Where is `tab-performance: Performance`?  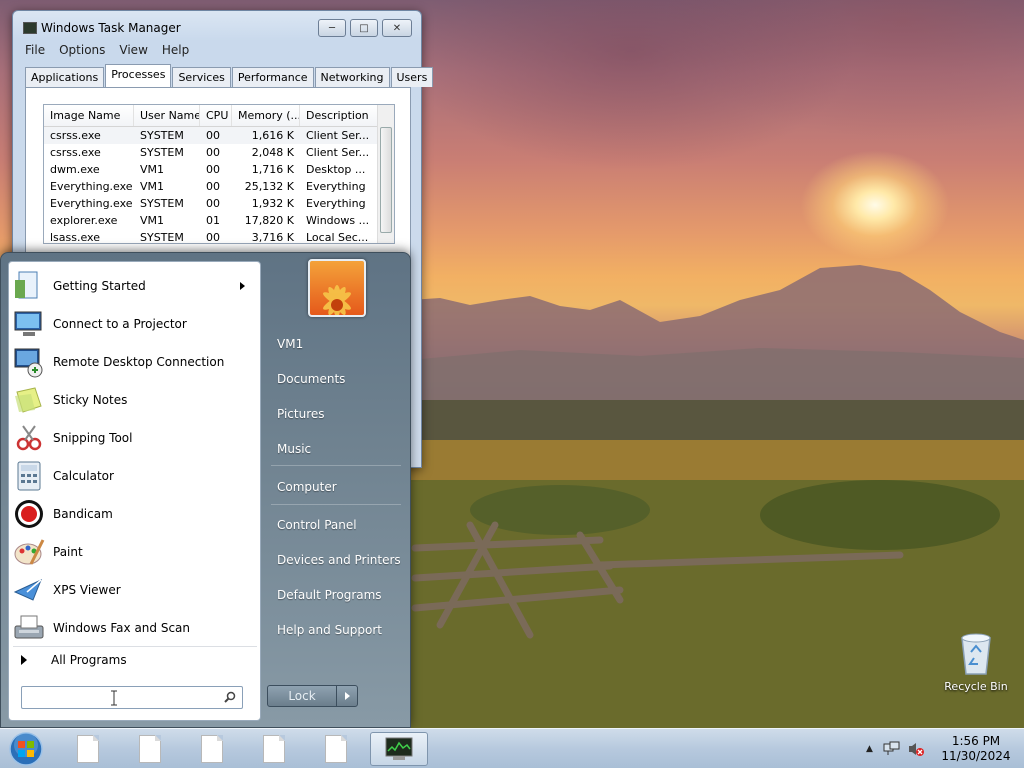
tab-performance: Performance is located at coordinates (272, 77).